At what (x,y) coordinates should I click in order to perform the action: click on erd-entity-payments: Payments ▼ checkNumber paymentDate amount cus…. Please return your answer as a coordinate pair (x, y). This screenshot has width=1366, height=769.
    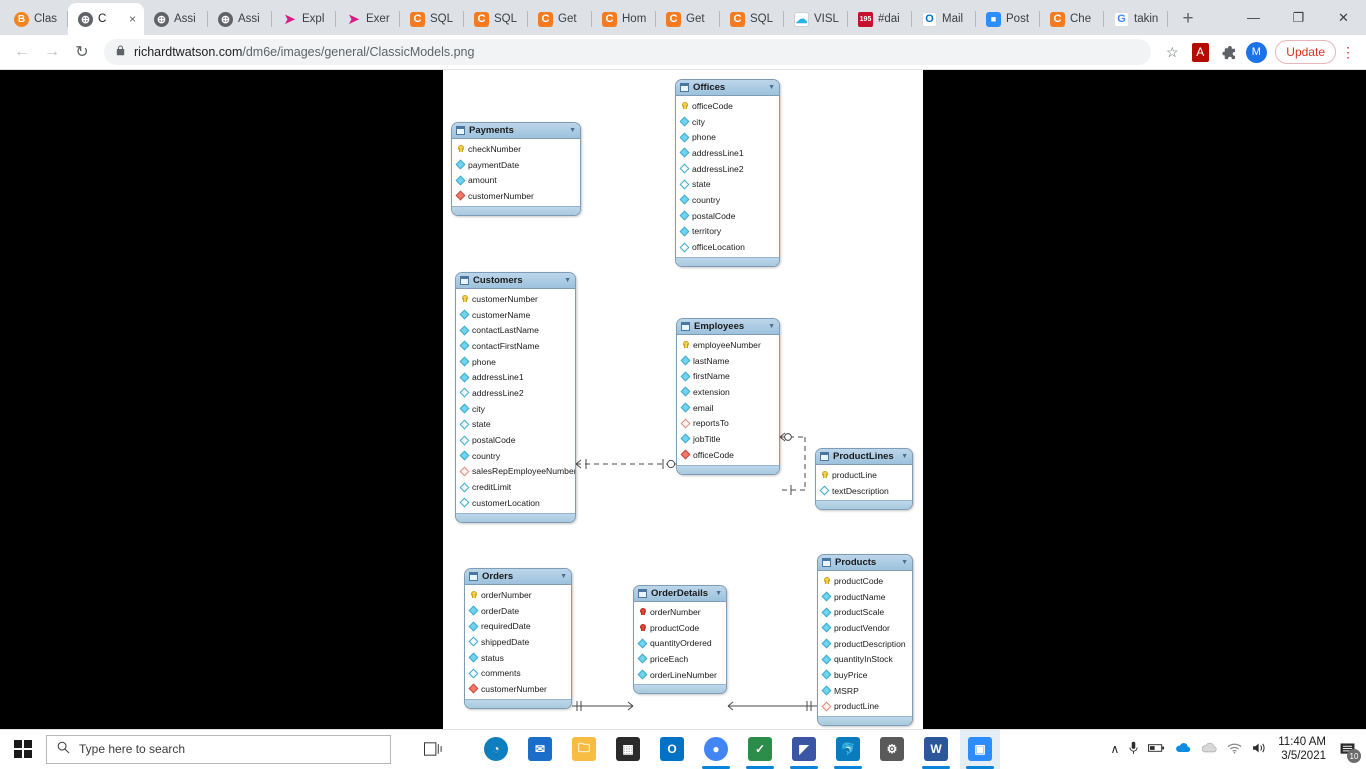
    Looking at the image, I should click on (516, 169).